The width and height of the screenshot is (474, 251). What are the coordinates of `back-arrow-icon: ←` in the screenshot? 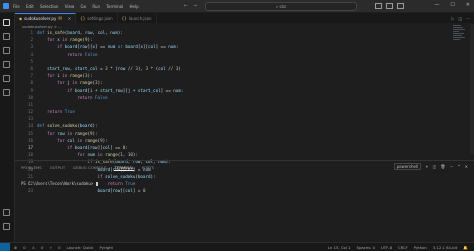 It's located at (186, 6).